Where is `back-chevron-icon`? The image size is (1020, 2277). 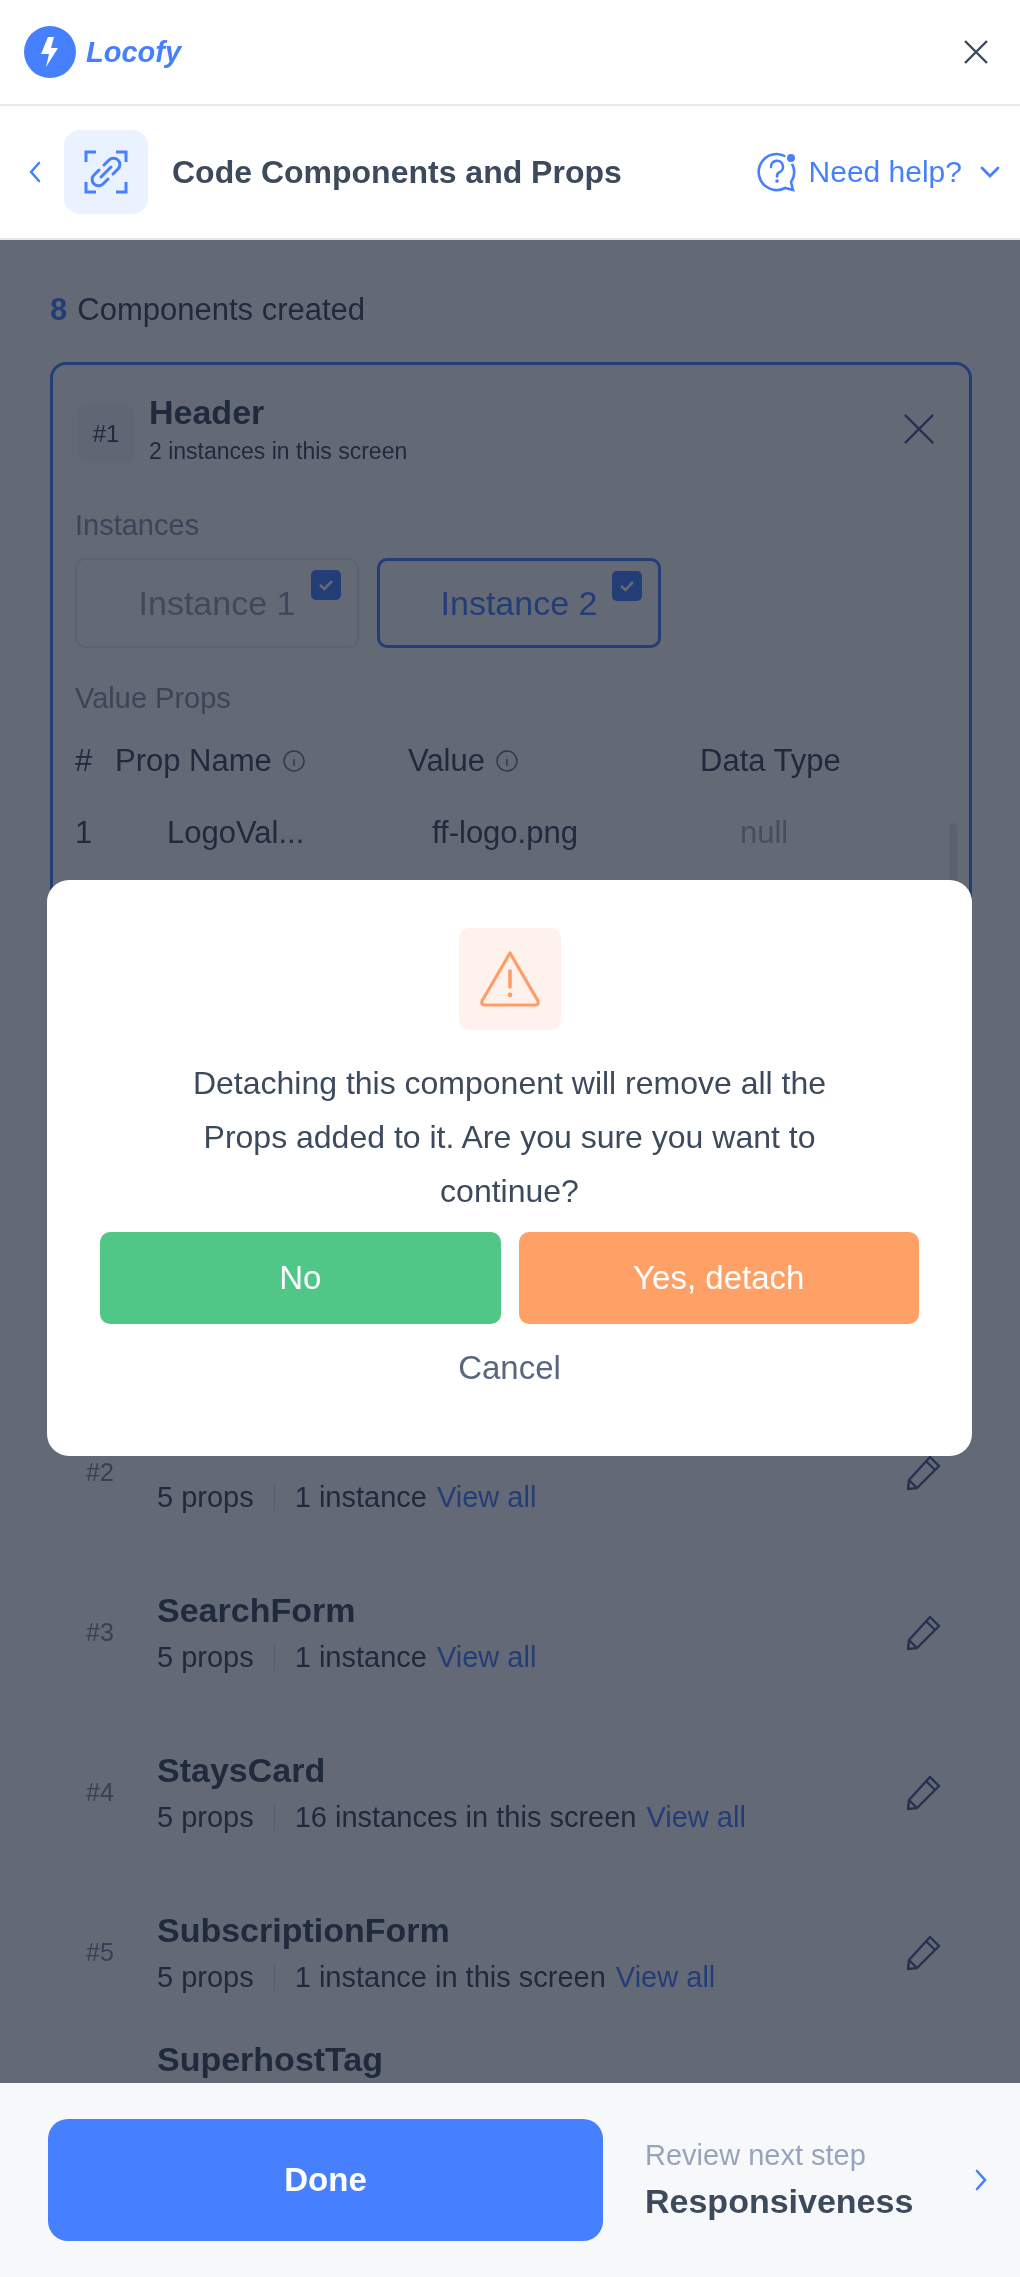 back-chevron-icon is located at coordinates (35, 172).